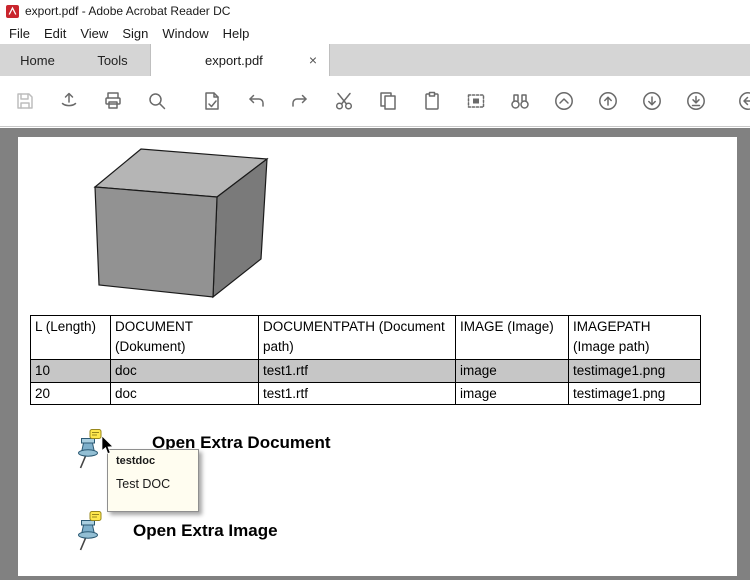 Image resolution: width=750 pixels, height=580 pixels. Describe the element at coordinates (112, 60) in the screenshot. I see `tab-tools: Tools` at that location.